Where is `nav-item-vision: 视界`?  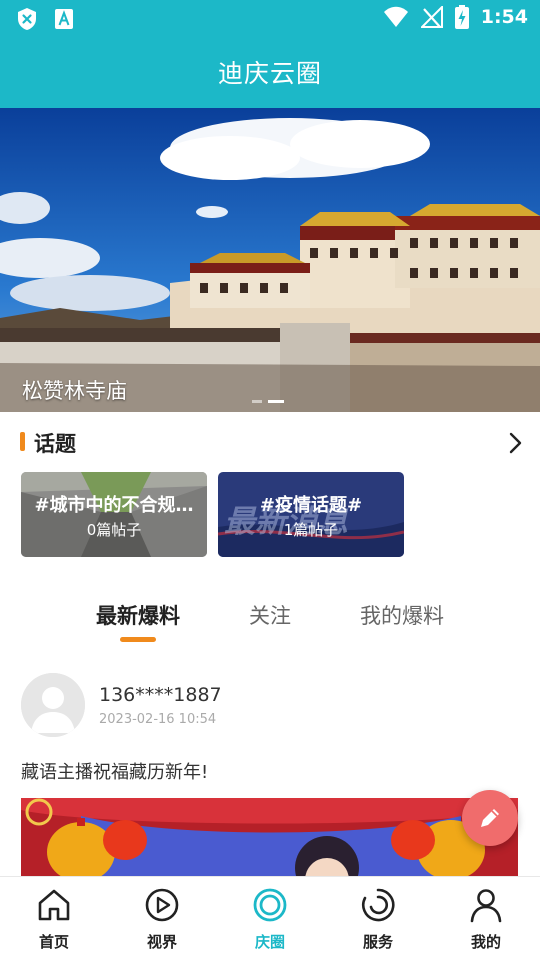
nav-item-vision: 视界 is located at coordinates (162, 918).